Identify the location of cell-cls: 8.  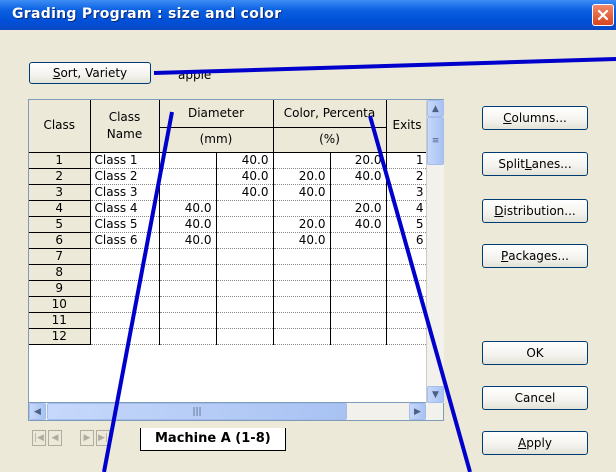
(60, 272).